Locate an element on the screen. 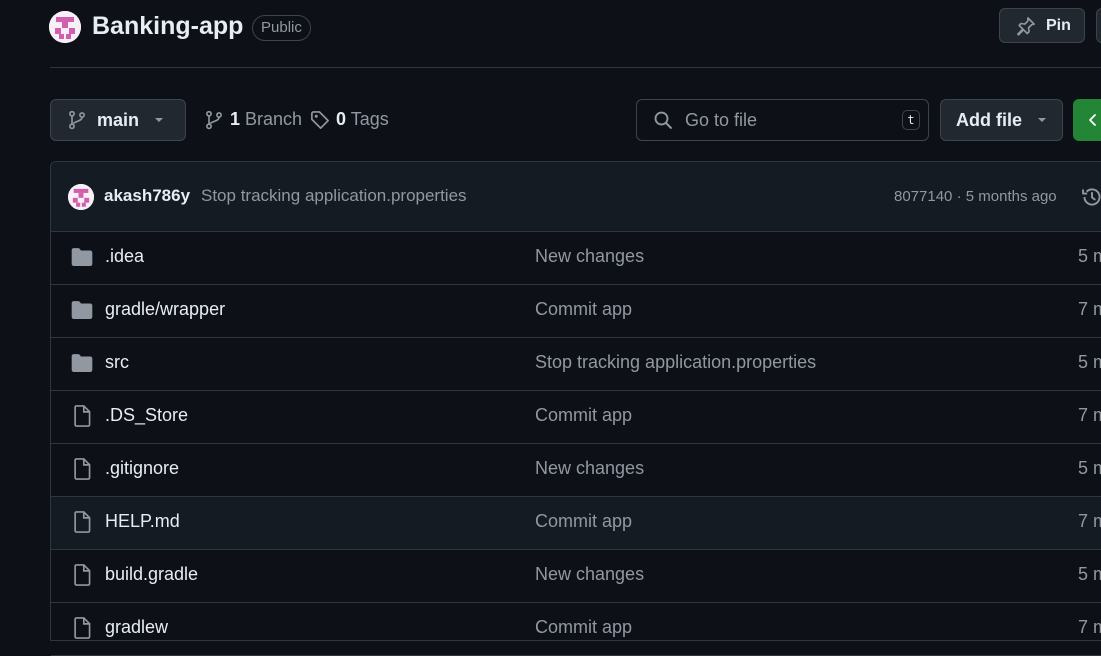  commit-author-avatar is located at coordinates (81, 197).